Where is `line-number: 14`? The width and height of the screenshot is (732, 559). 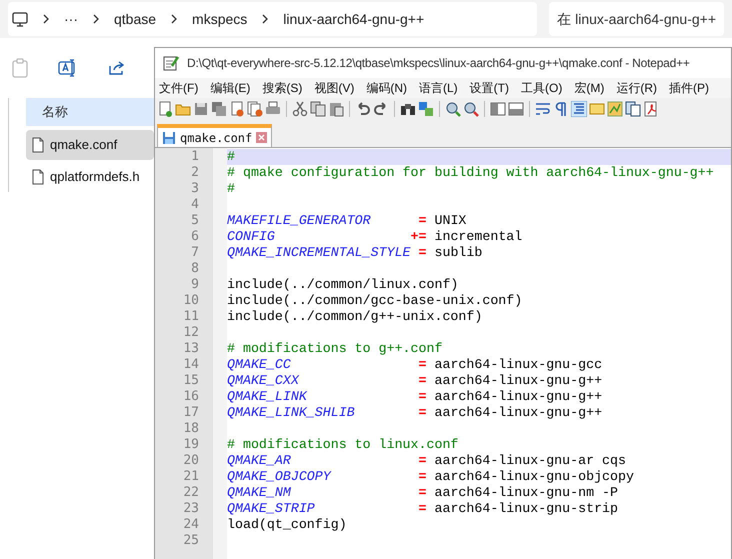
line-number: 14 is located at coordinates (191, 365).